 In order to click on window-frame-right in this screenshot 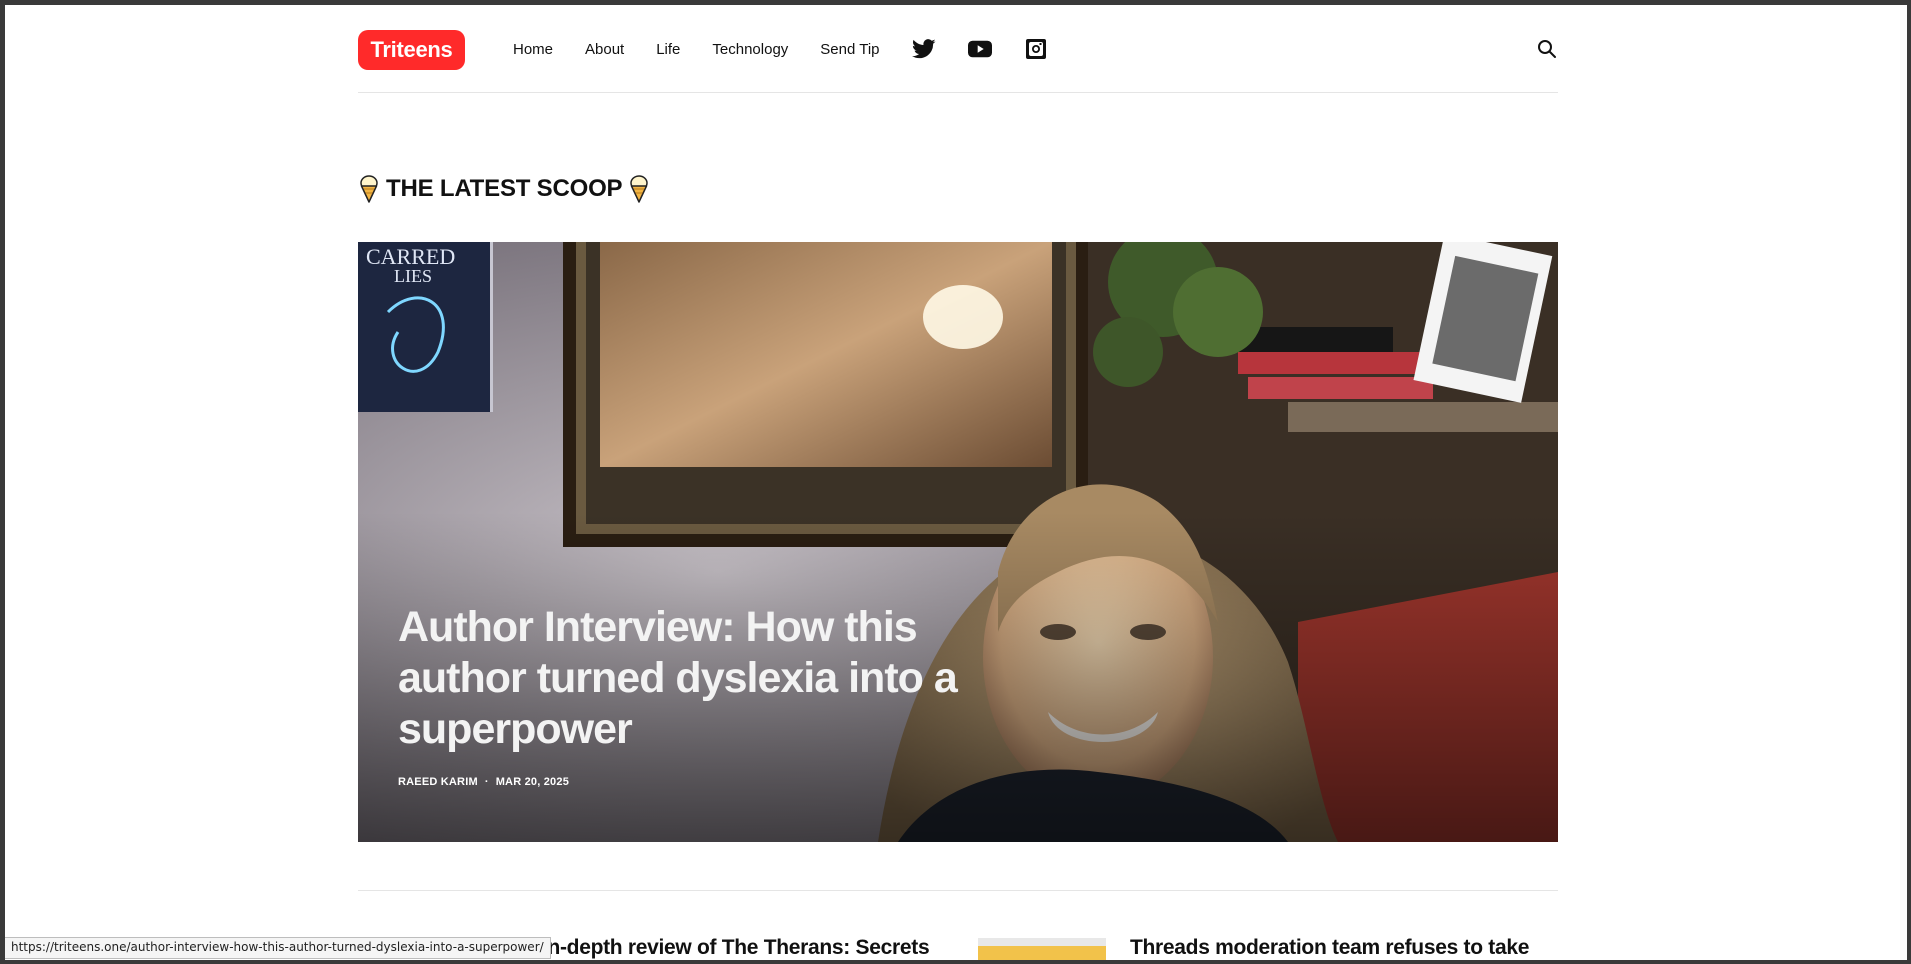, I will do `click(1909, 482)`.